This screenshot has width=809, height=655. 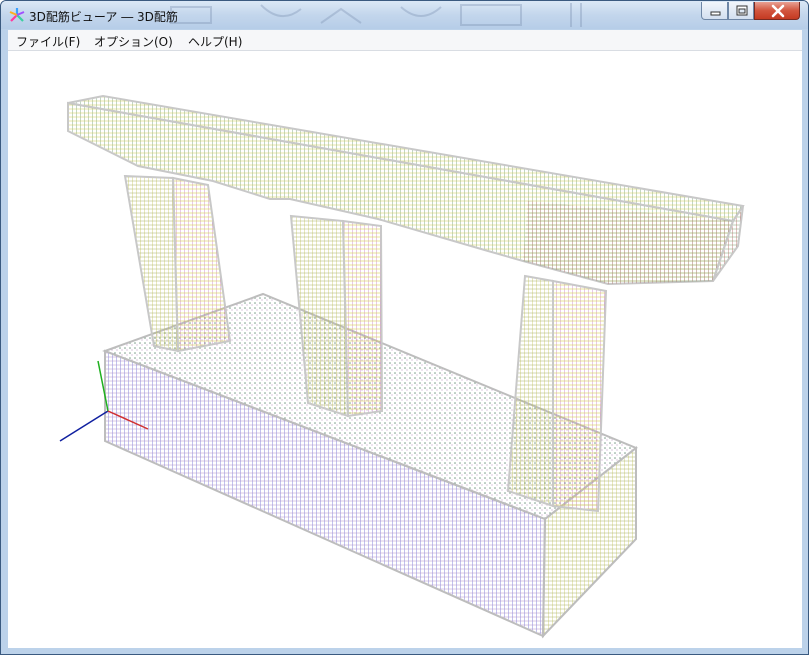 I want to click on menu-bar: ファイル(F) オプション(O) ヘルプ(H), so click(x=405, y=40).